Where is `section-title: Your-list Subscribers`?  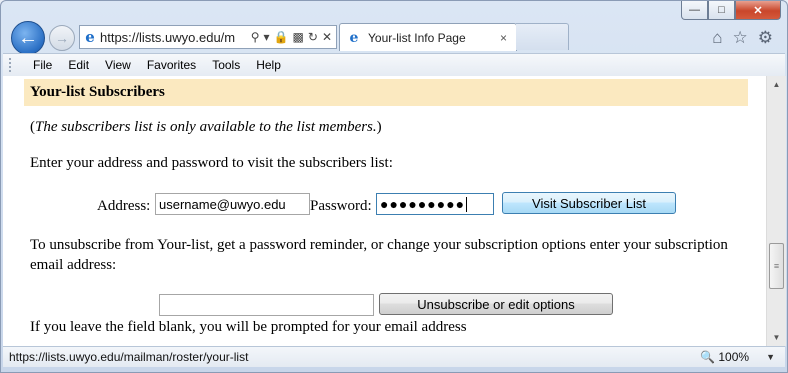 section-title: Your-list Subscribers is located at coordinates (97, 92).